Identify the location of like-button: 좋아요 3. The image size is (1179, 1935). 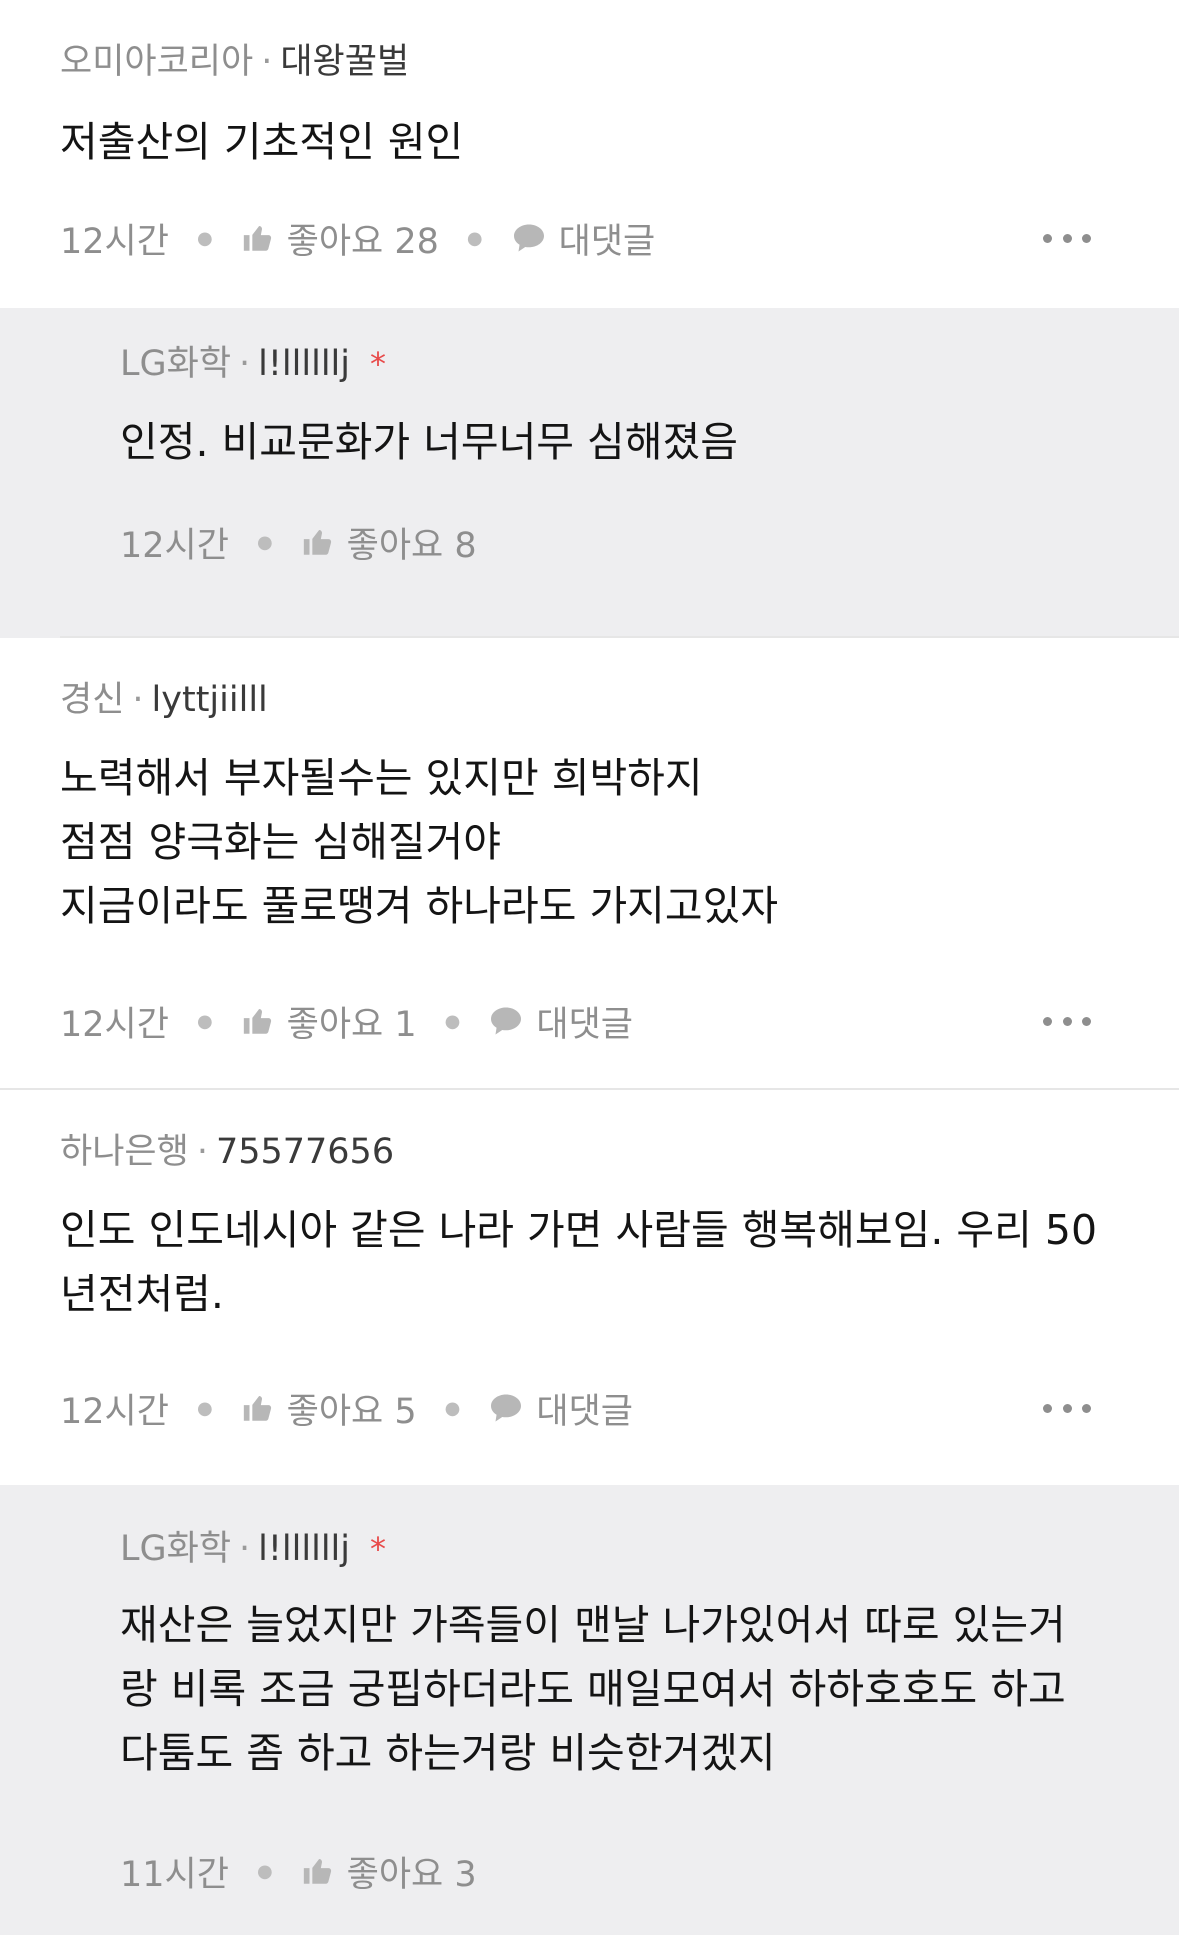
(389, 1871).